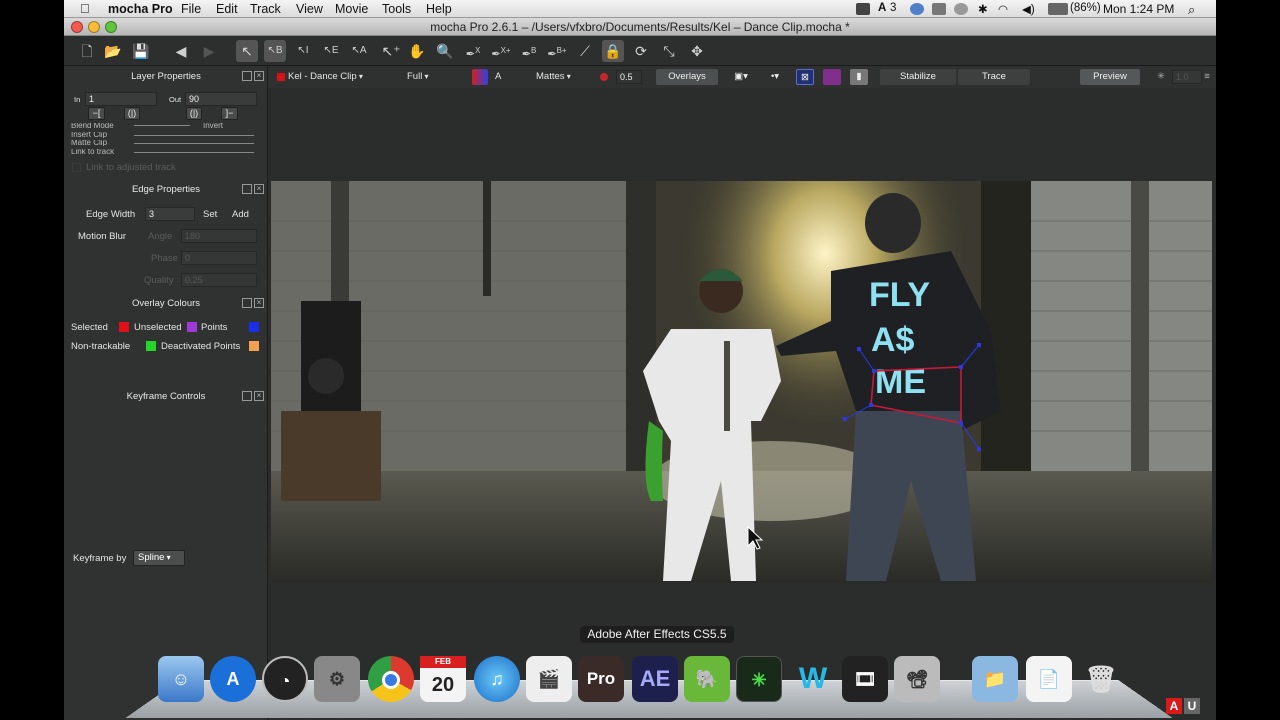 The height and width of the screenshot is (720, 1280). Describe the element at coordinates (613, 51) in the screenshot. I see `surface-lock-tool-icon: 🔒` at that location.